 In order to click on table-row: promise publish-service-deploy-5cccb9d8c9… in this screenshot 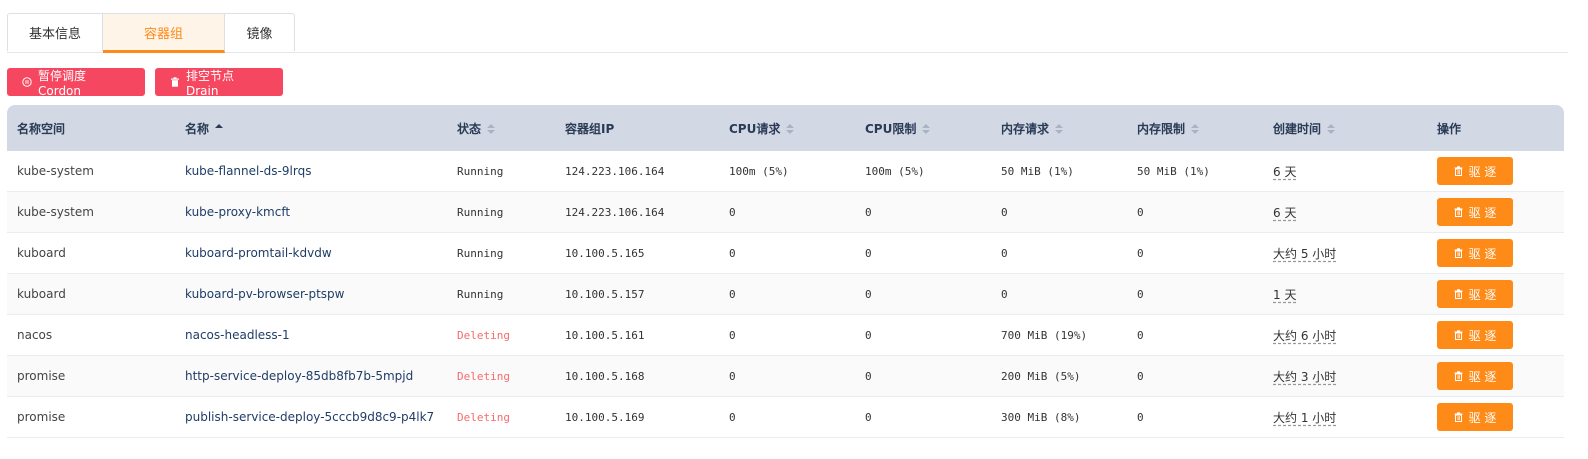, I will do `click(785, 417)`.